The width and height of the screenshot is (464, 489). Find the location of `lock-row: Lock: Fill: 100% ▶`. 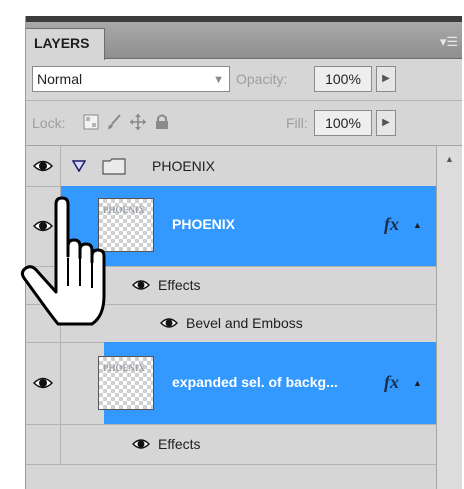

lock-row: Lock: Fill: 100% ▶ is located at coordinates (244, 123).